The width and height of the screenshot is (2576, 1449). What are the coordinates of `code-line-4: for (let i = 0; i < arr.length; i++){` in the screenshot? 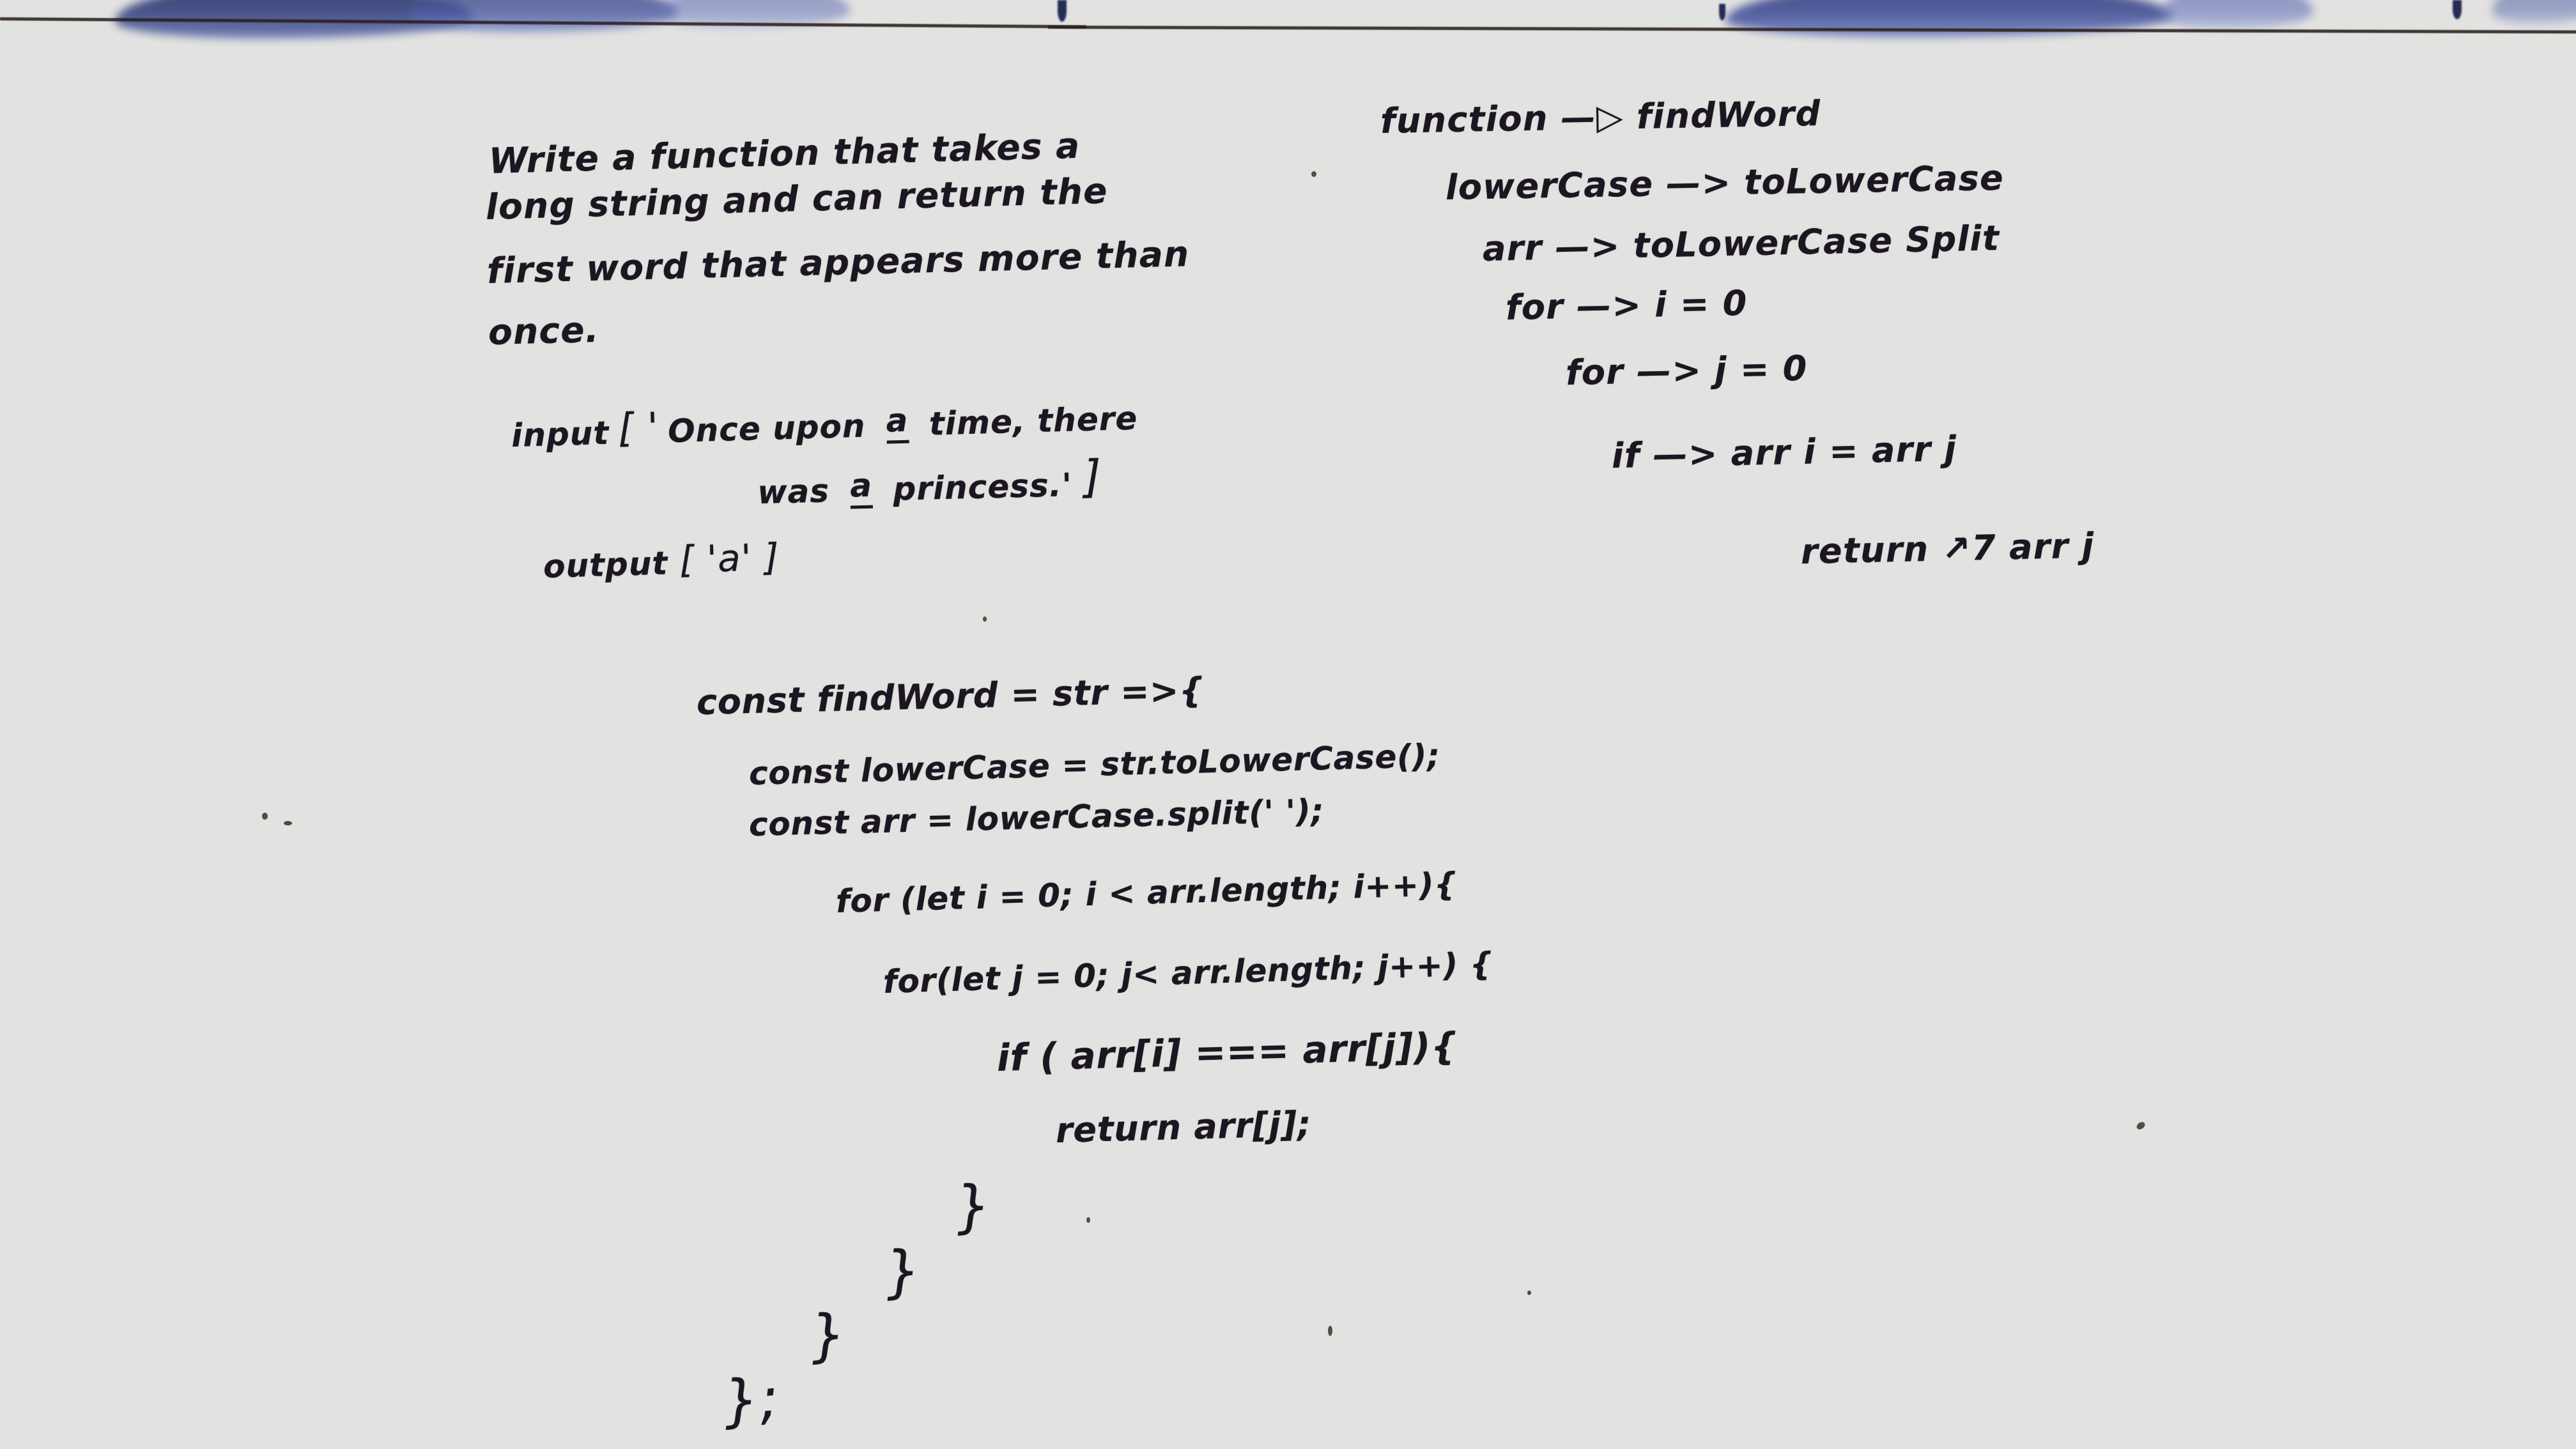 It's located at (1146, 892).